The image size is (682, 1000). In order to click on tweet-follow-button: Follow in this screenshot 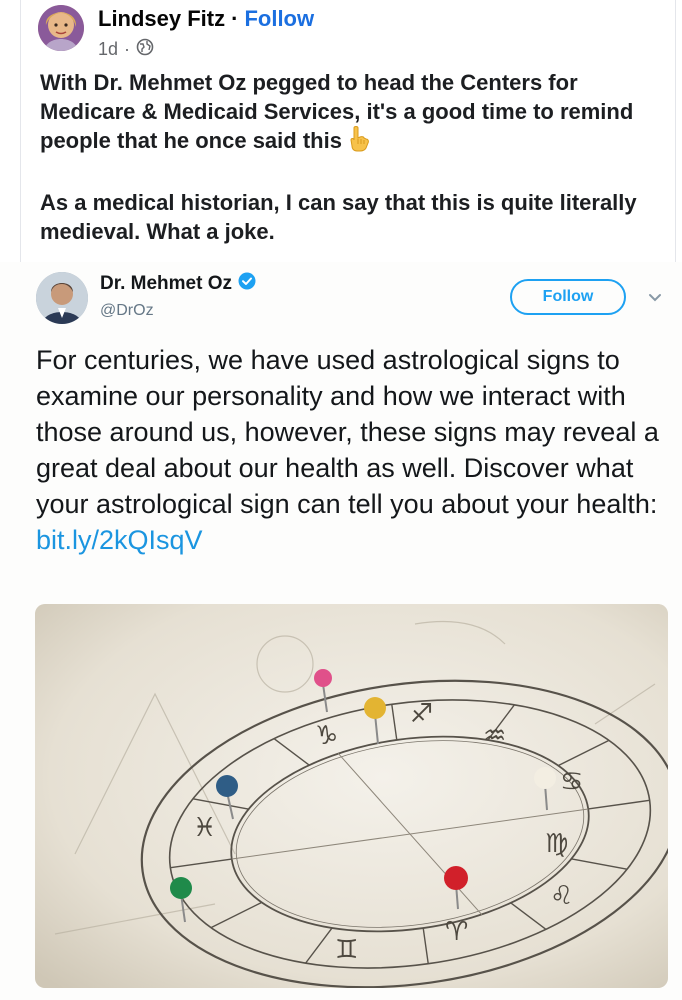, I will do `click(568, 297)`.